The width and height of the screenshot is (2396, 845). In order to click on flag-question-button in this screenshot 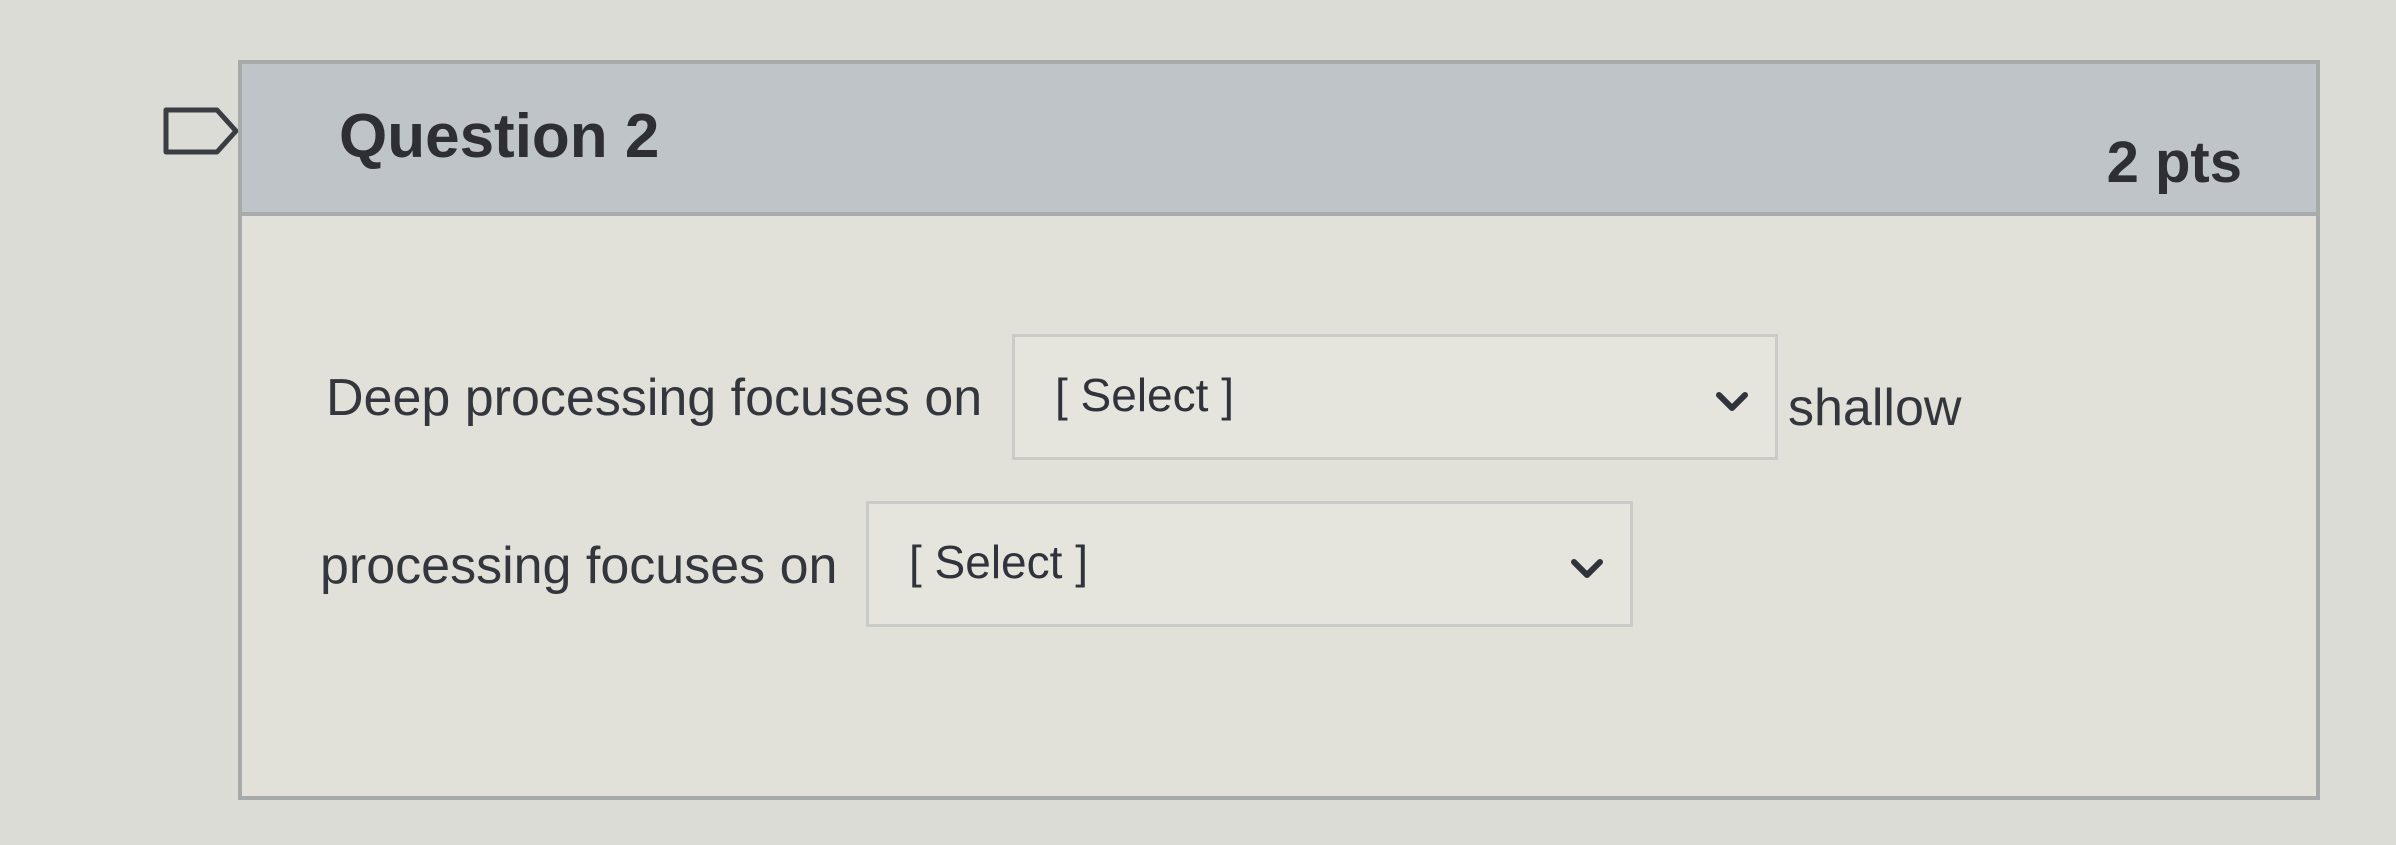, I will do `click(202, 131)`.